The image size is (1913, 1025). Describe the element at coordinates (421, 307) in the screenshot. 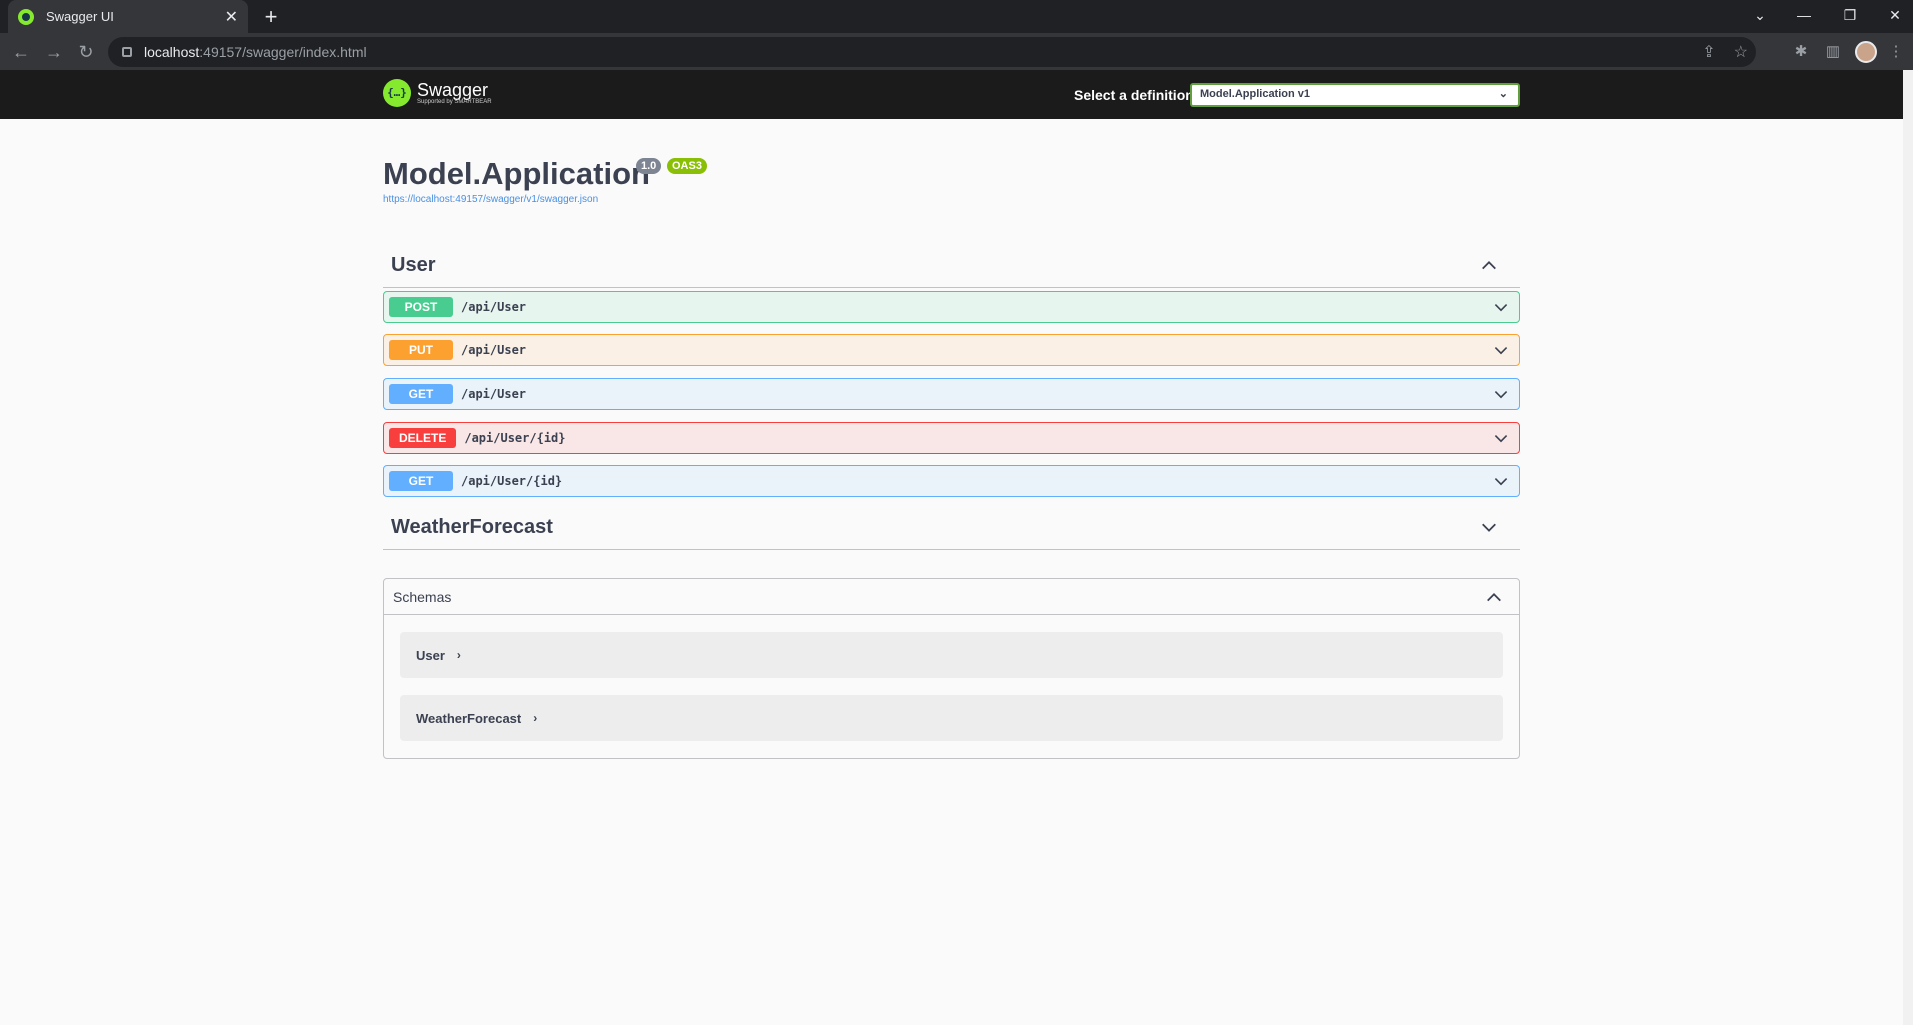

I see `method-badge: POST` at that location.